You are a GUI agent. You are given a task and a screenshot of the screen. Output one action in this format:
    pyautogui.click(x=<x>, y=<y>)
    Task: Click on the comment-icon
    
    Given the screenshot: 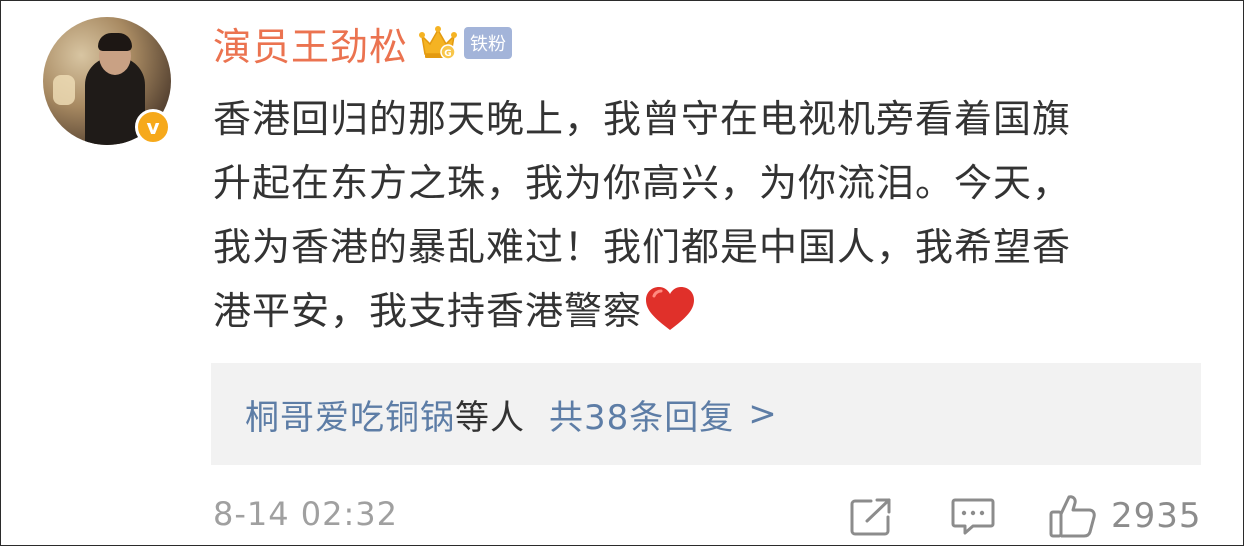 What is the action you would take?
    pyautogui.click(x=973, y=517)
    